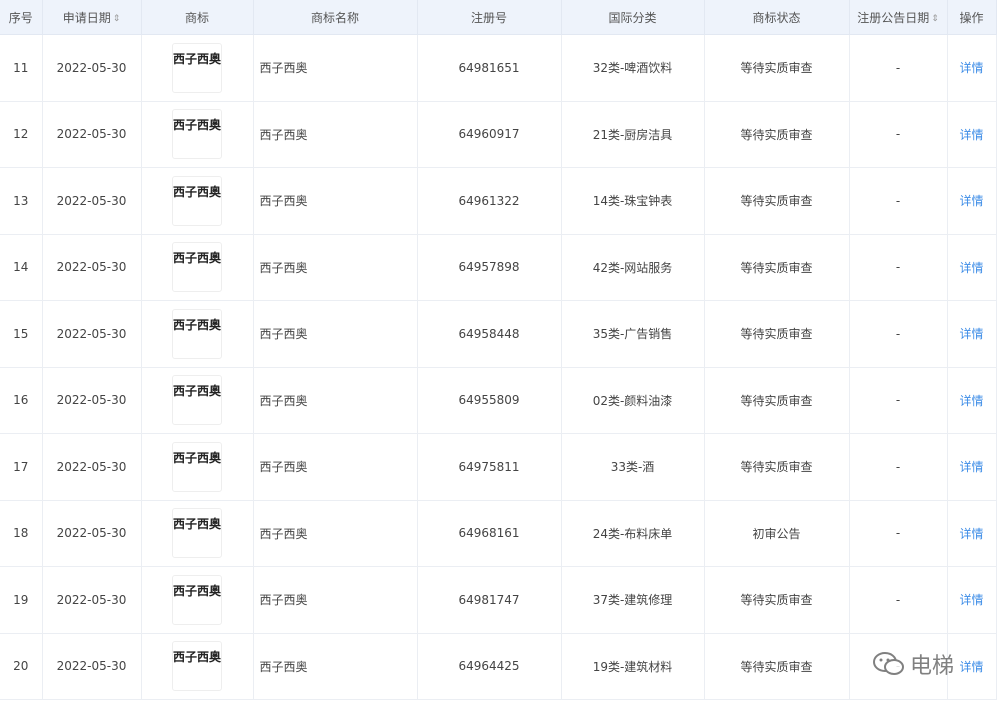 The image size is (1000, 708). I want to click on row-class: 35类-广告销售, so click(633, 334).